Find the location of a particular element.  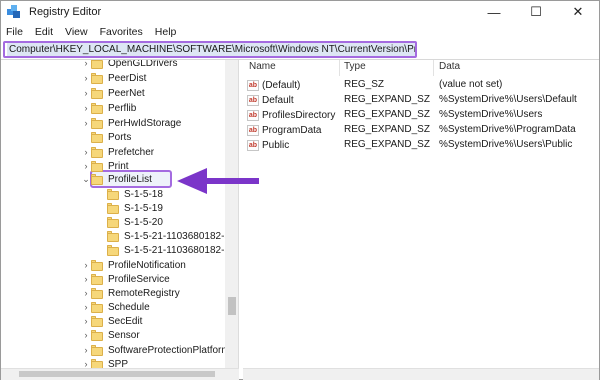

tree-item: › PeerDist is located at coordinates (113, 78).